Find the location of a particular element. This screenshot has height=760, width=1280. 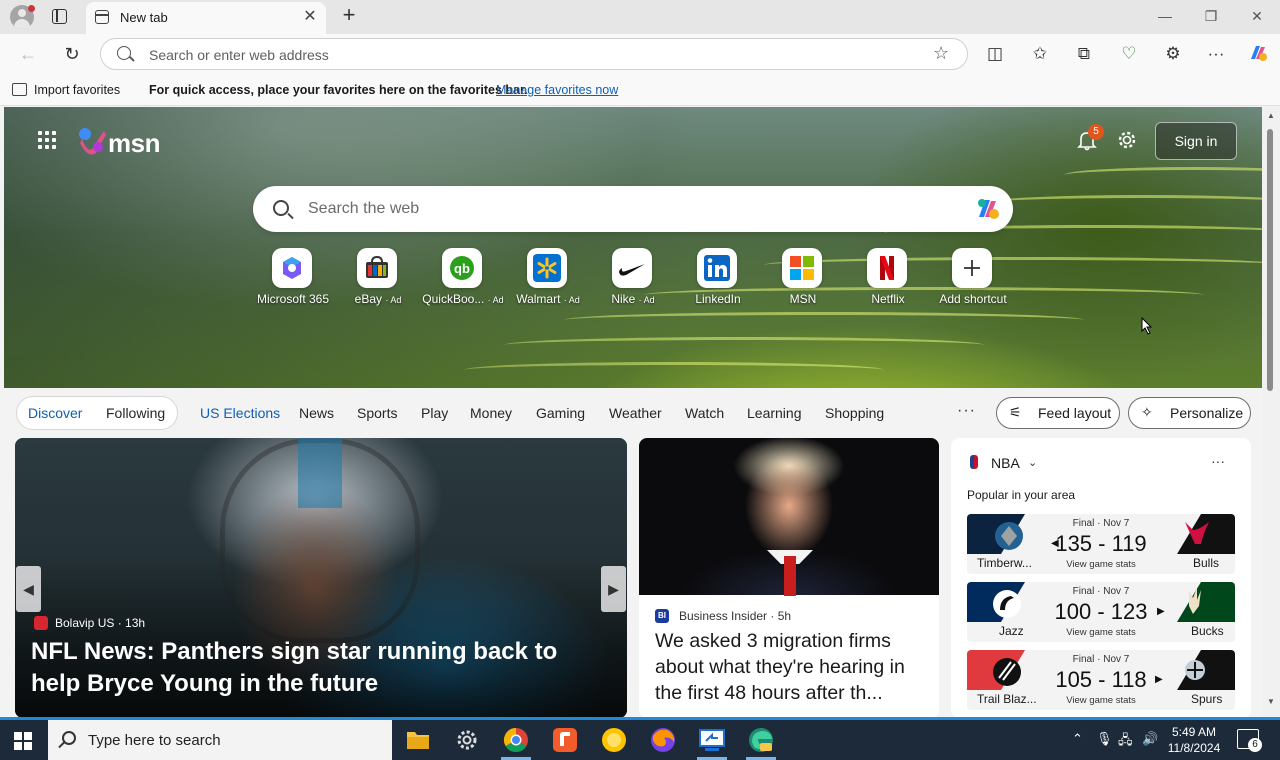

settings-icon is located at coordinates (467, 740).